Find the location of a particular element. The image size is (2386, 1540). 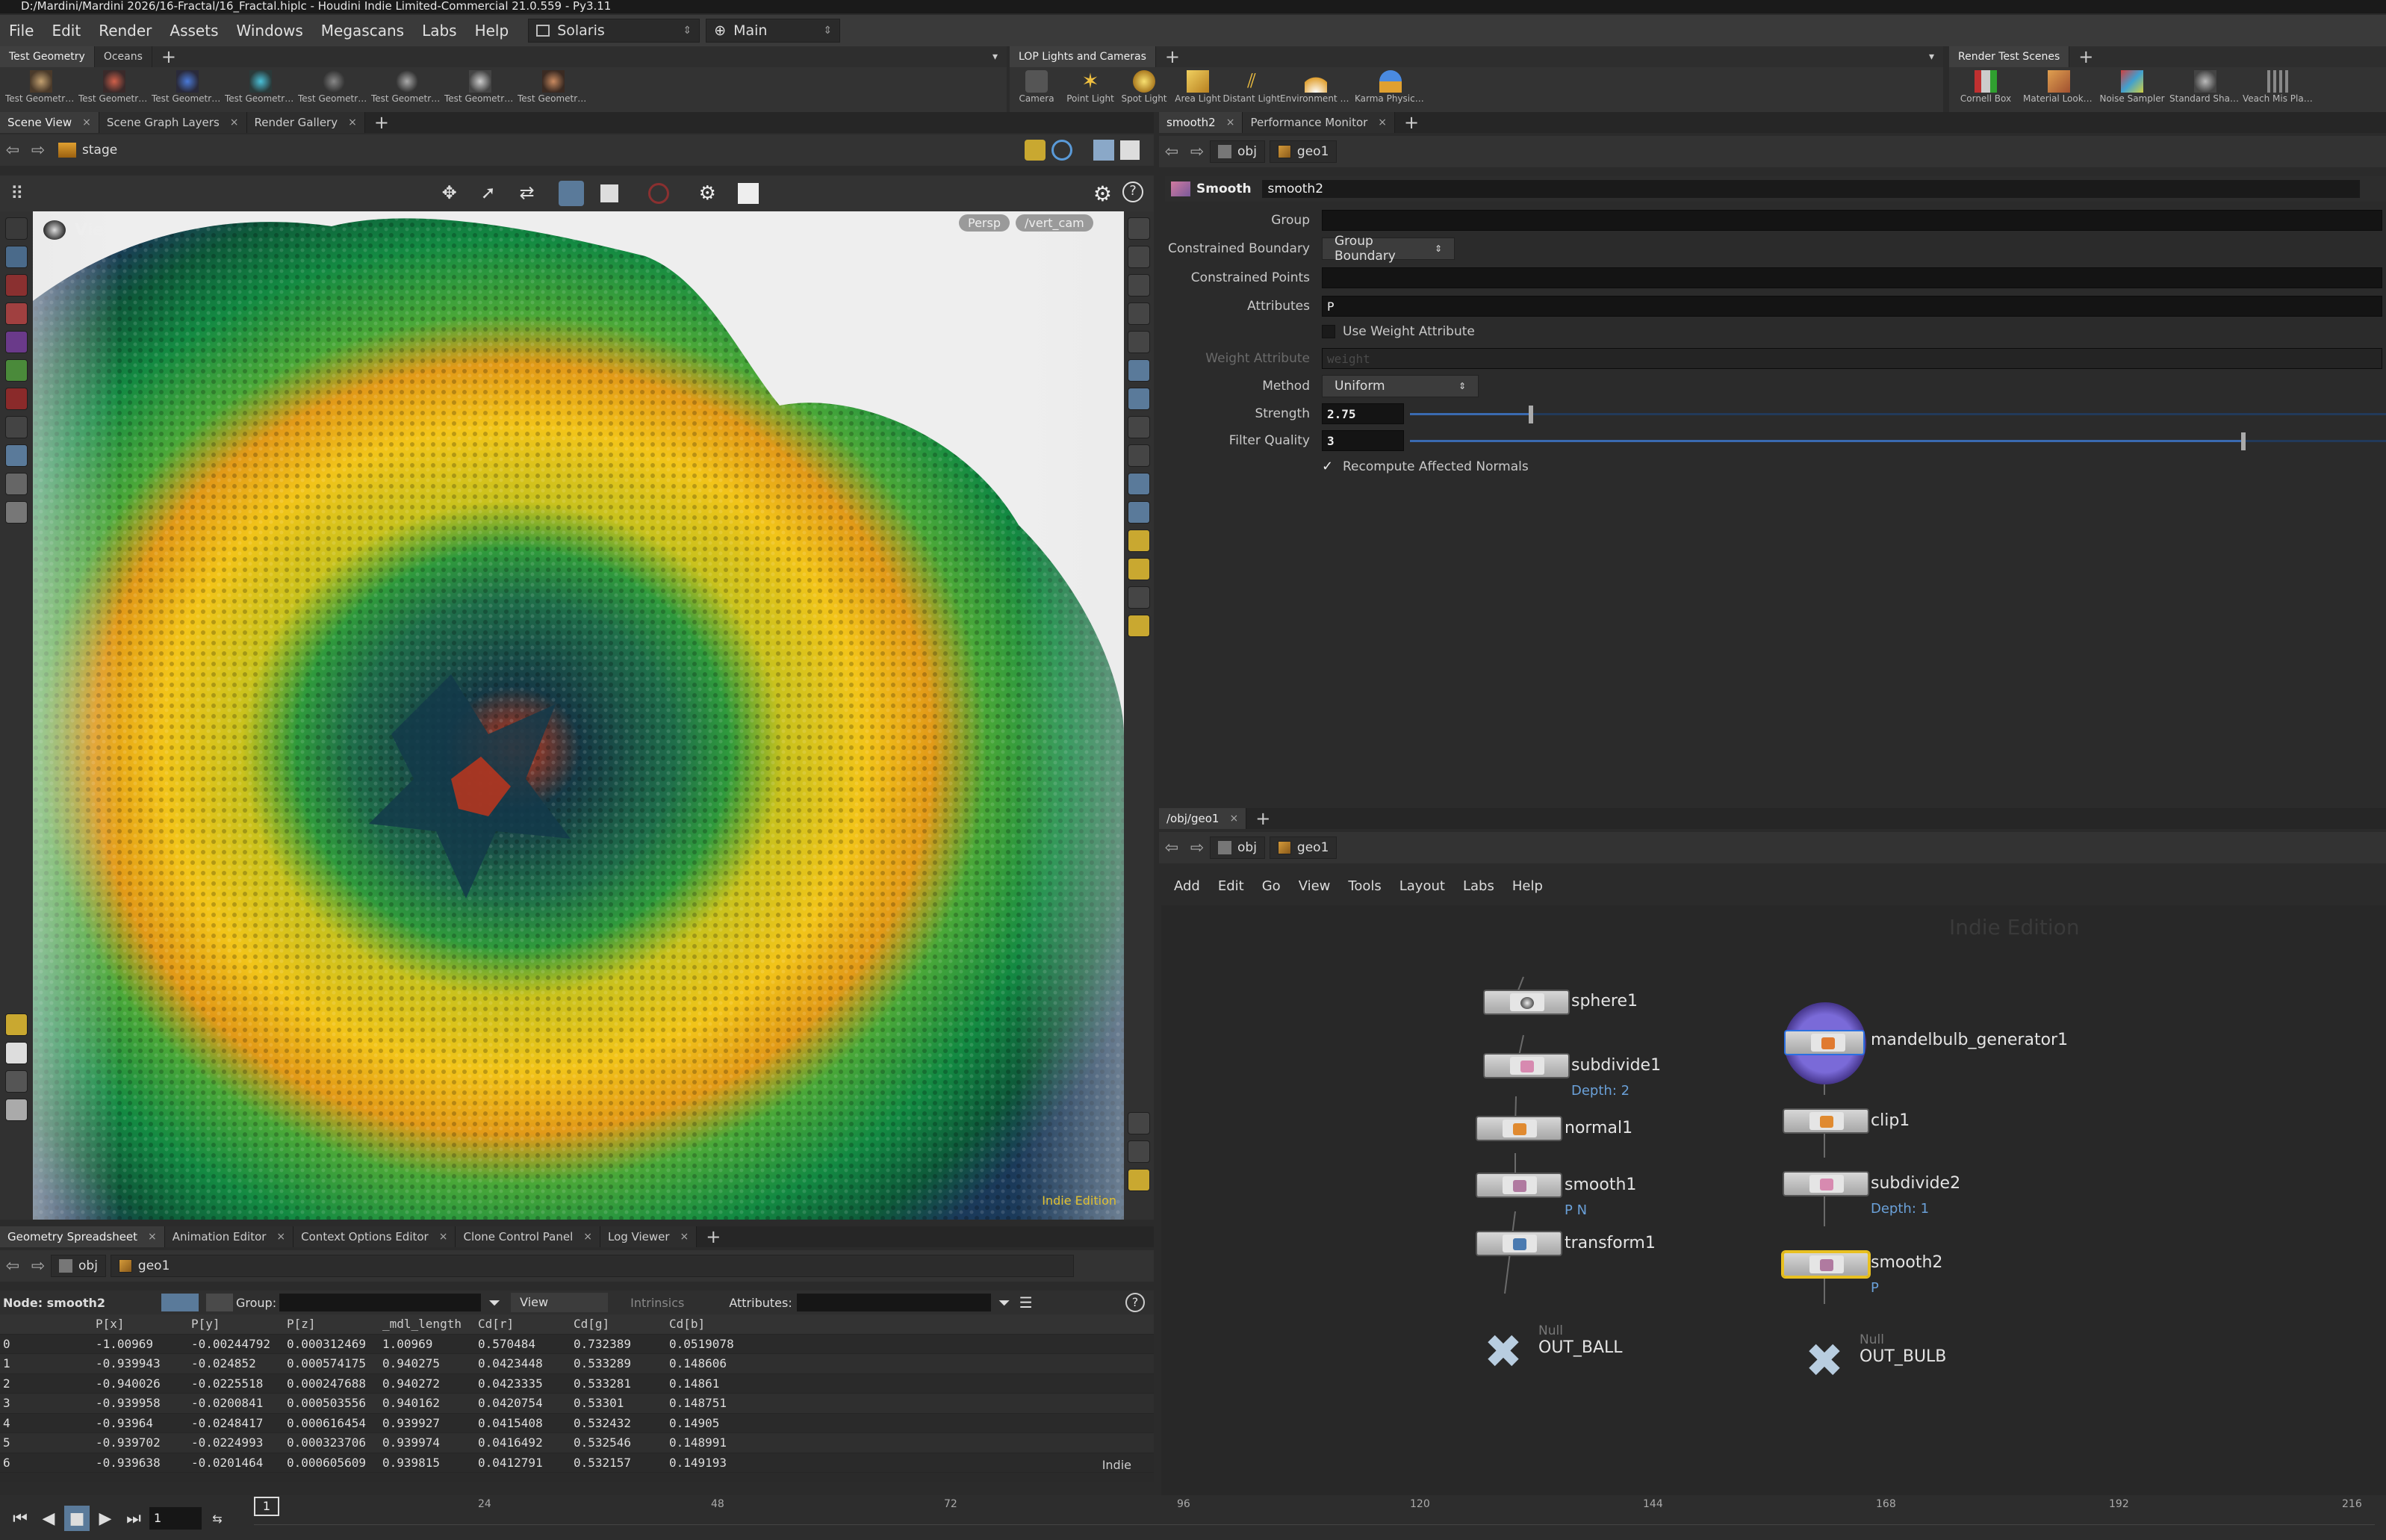

camera-settings-icon: ⚙ is located at coordinates (710, 193).